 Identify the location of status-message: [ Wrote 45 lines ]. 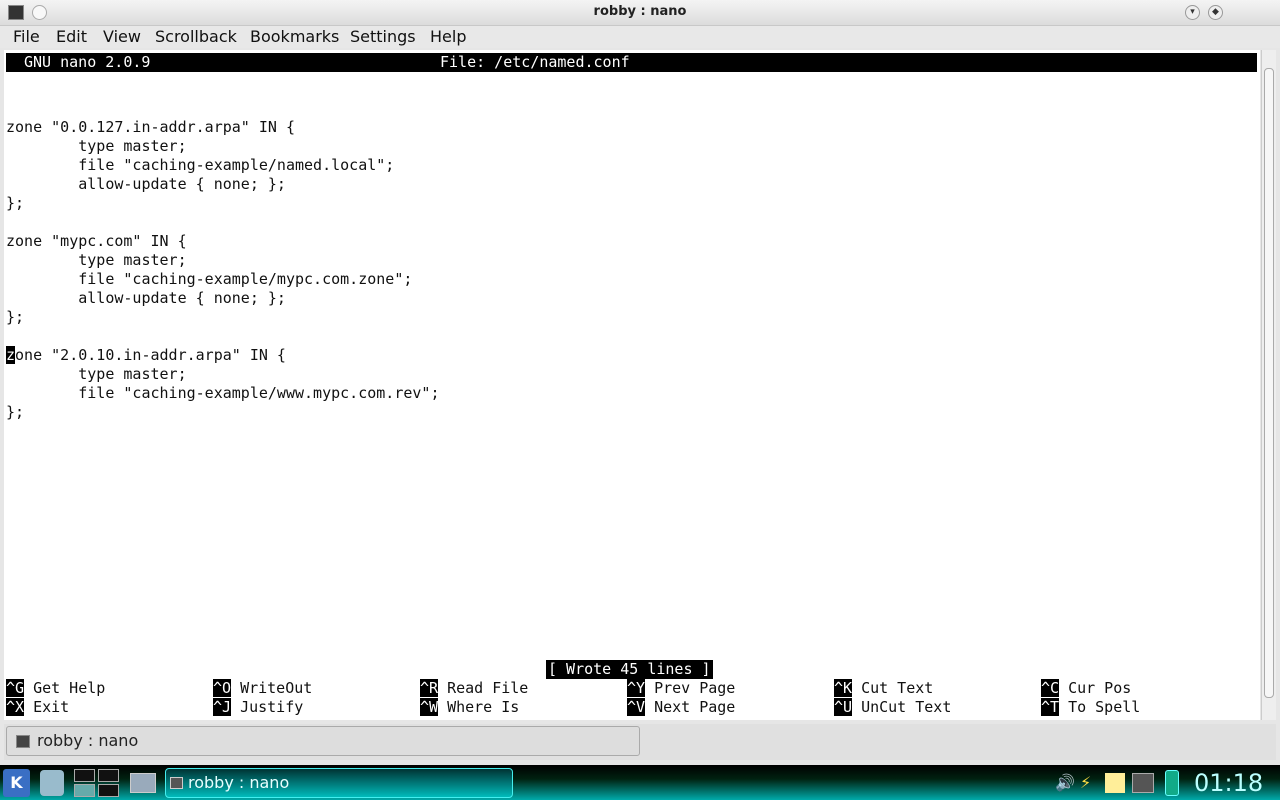
(629, 669).